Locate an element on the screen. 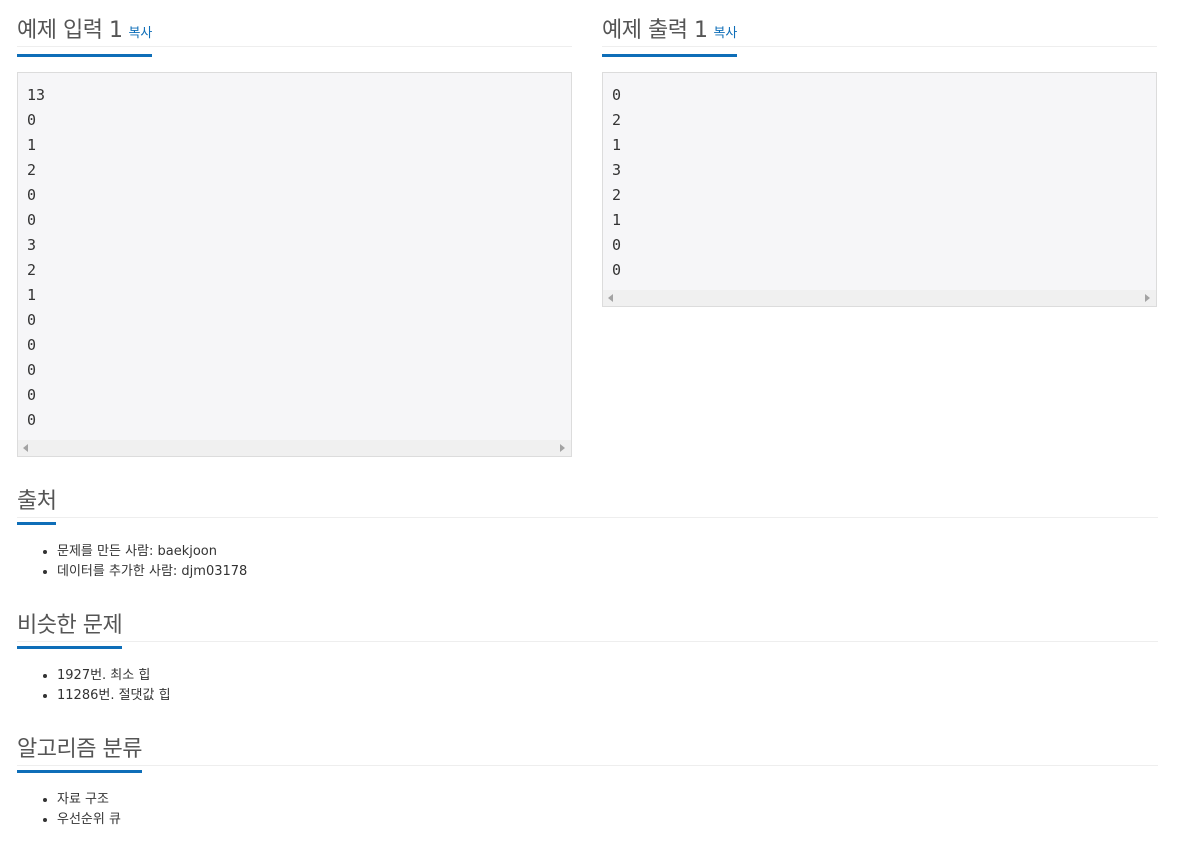 This screenshot has width=1201, height=841. source-section: 출처 is located at coordinates (587, 503).